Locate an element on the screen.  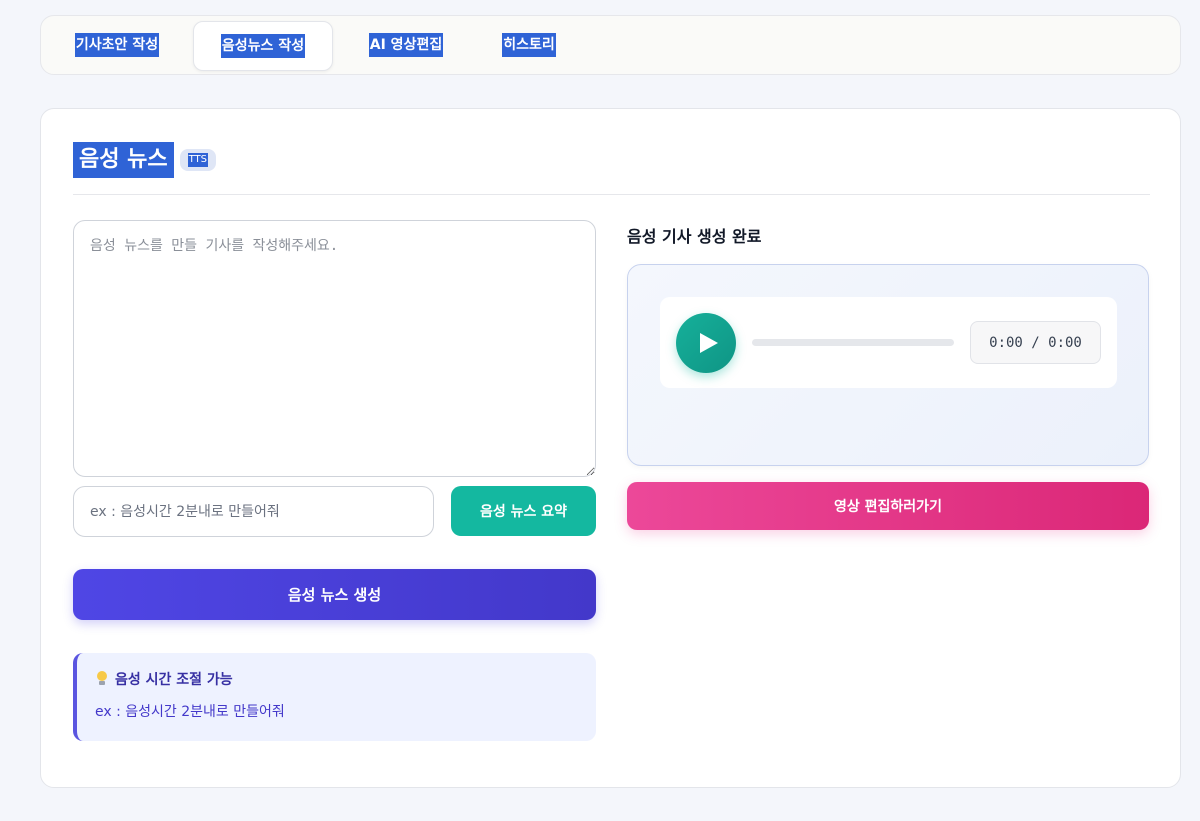
tab-label: 기사초안 작성 is located at coordinates (117, 45).